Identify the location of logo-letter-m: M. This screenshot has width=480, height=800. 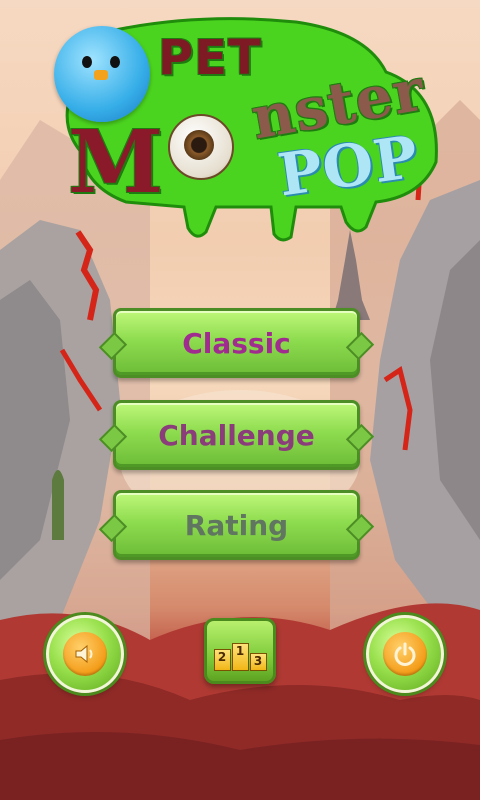
(116, 162).